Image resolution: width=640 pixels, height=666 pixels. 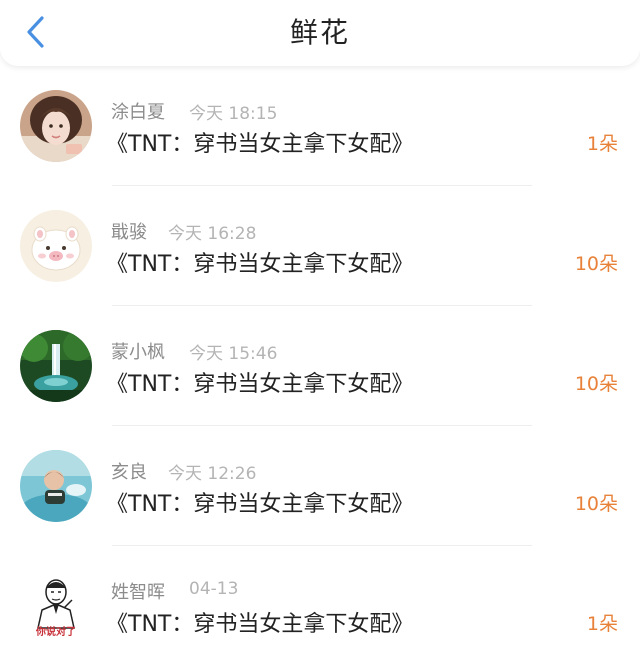 I want to click on sender-name: 涂白夏, so click(x=138, y=112).